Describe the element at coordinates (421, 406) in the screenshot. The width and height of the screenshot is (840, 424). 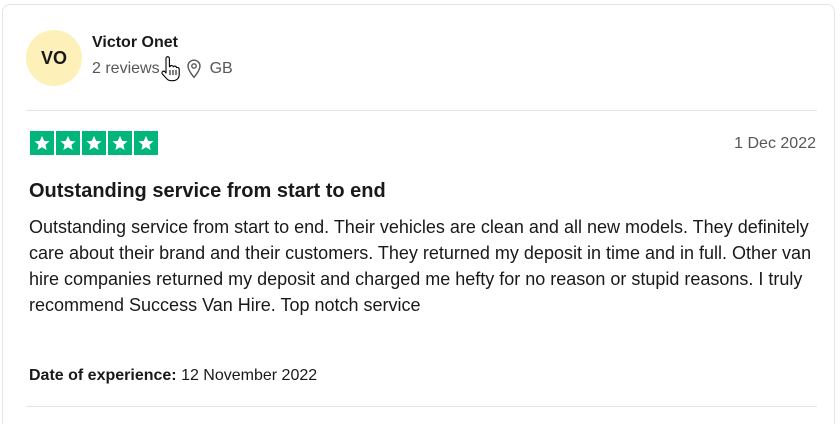
I see `bottom-divider` at that location.